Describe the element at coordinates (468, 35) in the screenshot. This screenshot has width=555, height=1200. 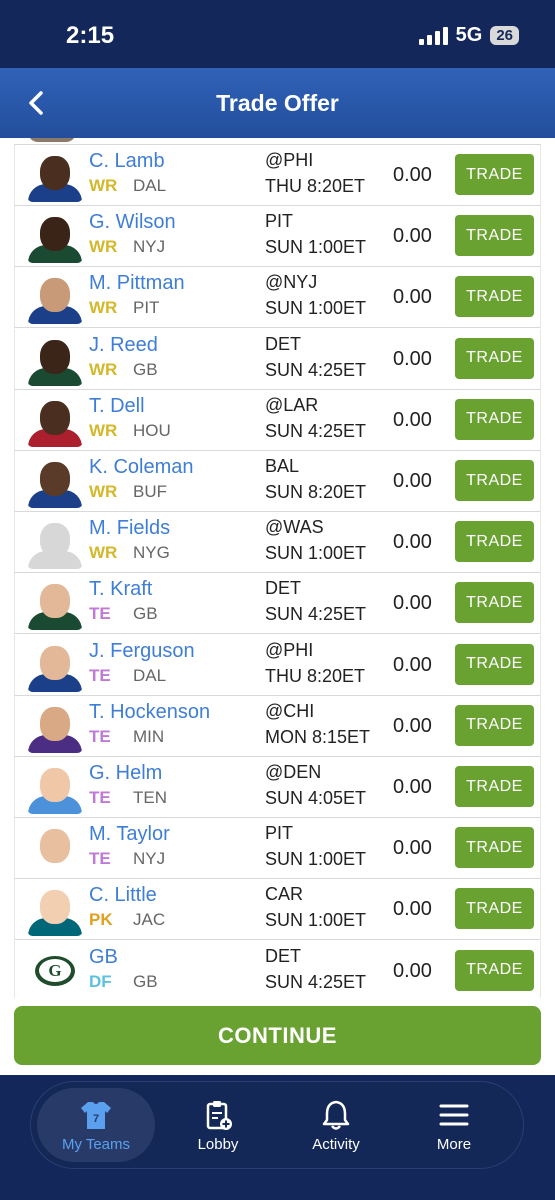
I see `status-indicators: 5G 26` at that location.